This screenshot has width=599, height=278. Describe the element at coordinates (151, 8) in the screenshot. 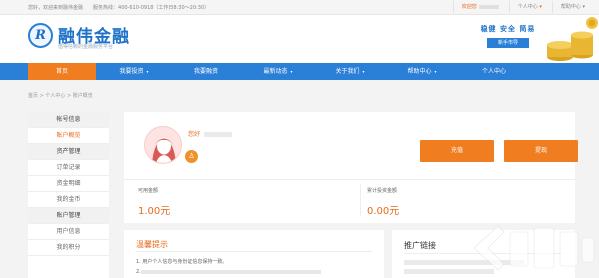

I see `service-hotline: 服务热线：400-610-0918（工作日8:30～20:30）` at that location.